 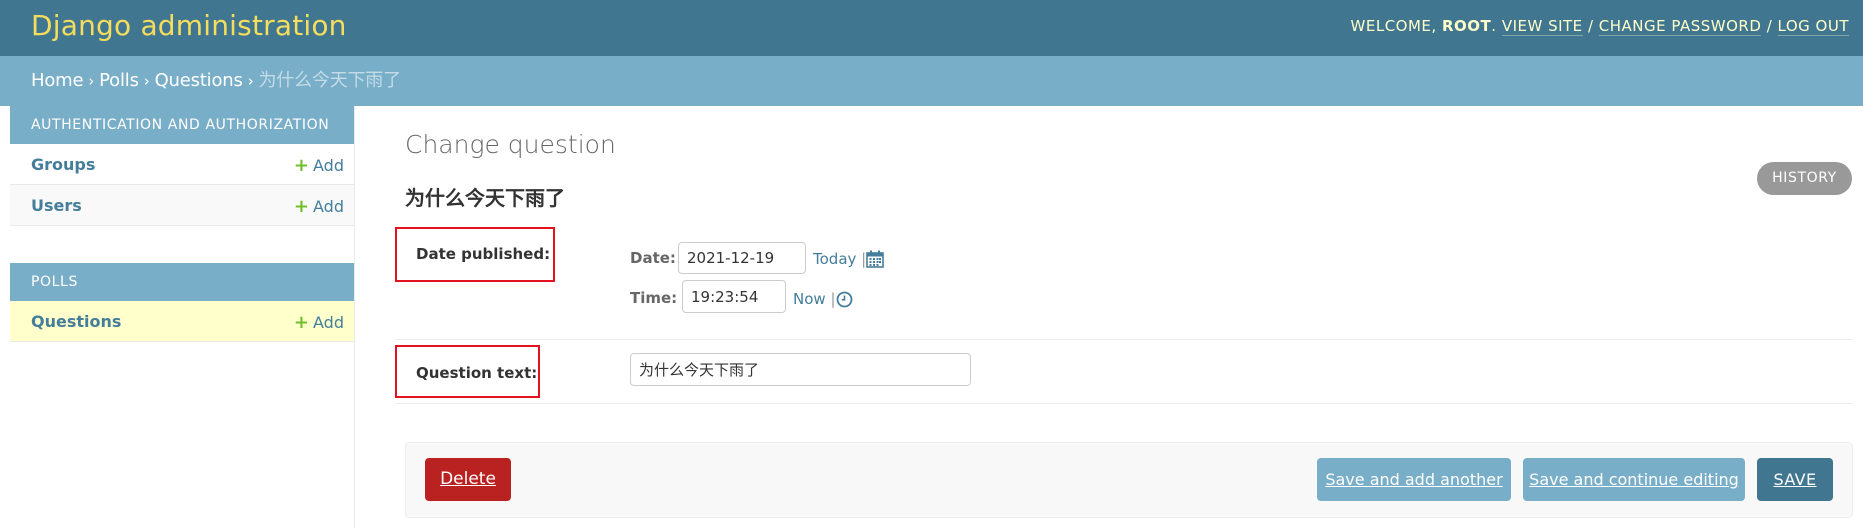 What do you see at coordinates (1494, 26) in the screenshot?
I see `period: .` at bounding box center [1494, 26].